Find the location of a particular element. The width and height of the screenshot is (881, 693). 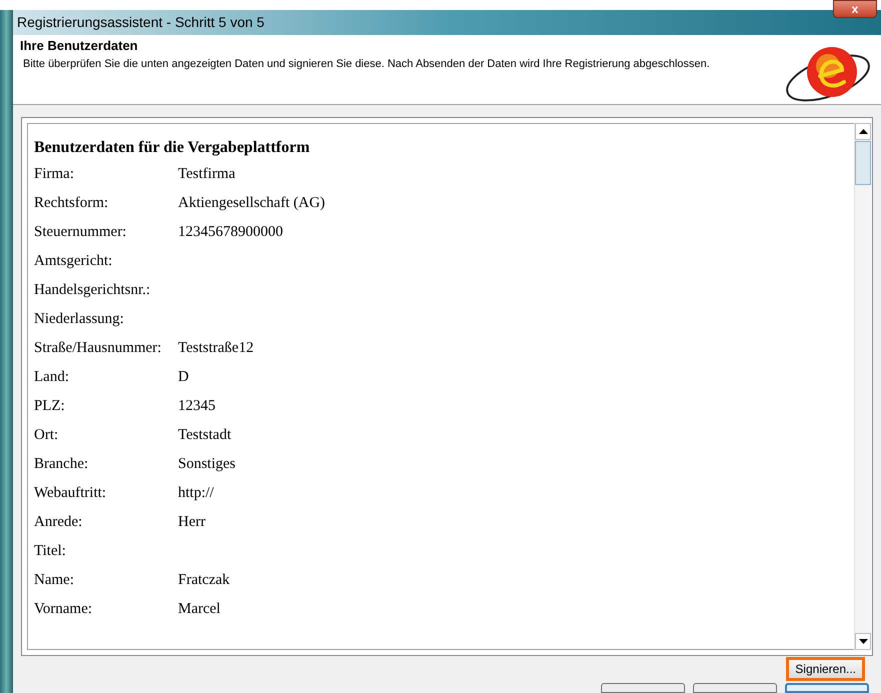

field-label: Ort: is located at coordinates (47, 435).